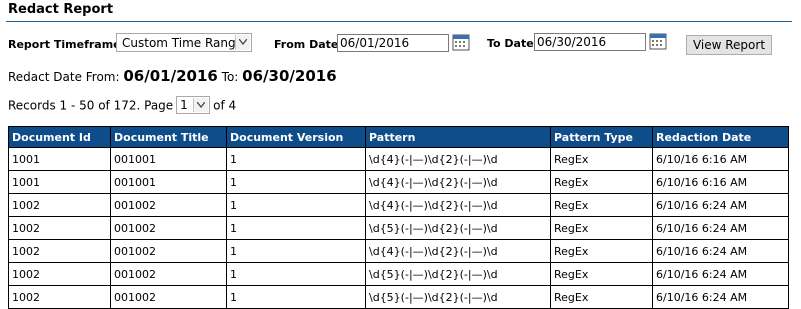 This screenshot has width=801, height=309. I want to click on column-header: Pattern Type, so click(601, 137).